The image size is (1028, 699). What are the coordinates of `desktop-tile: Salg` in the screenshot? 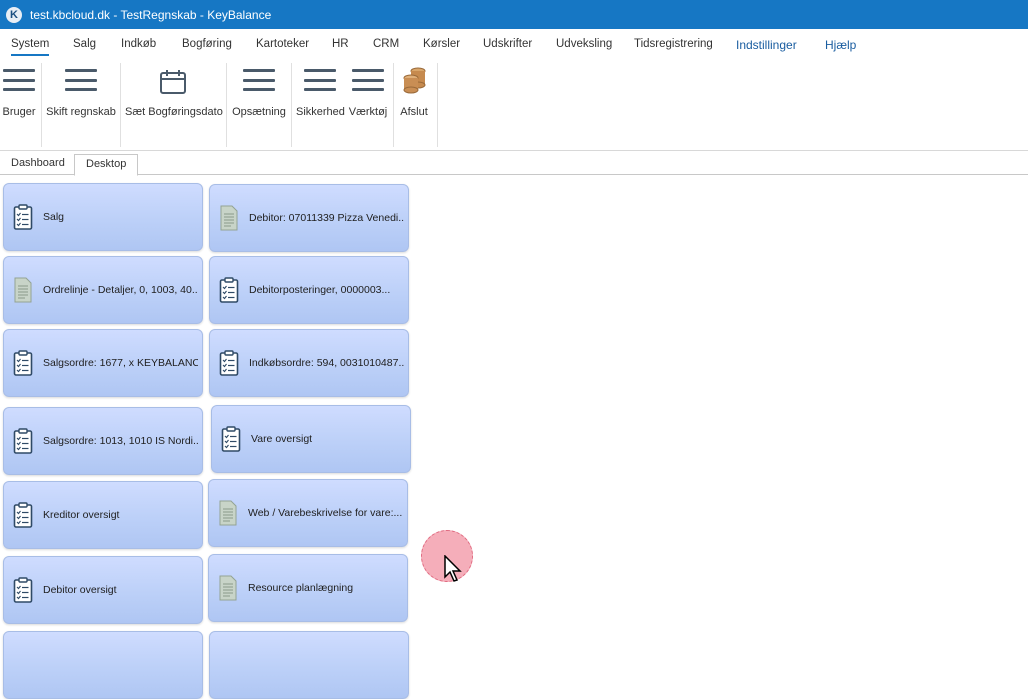 It's located at (103, 217).